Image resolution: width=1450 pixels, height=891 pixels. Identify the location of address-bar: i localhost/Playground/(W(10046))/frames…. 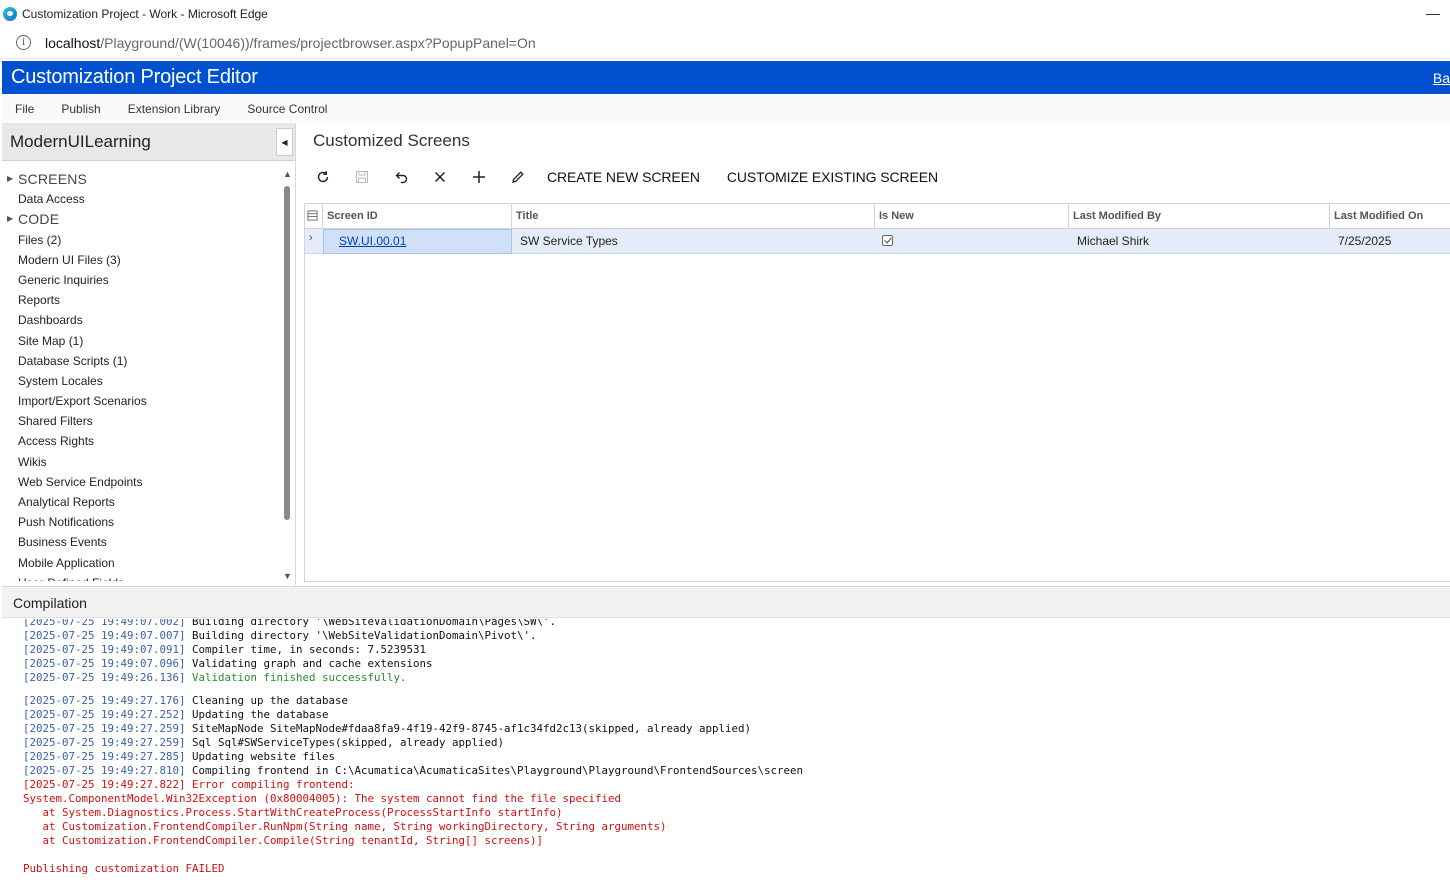
(725, 43).